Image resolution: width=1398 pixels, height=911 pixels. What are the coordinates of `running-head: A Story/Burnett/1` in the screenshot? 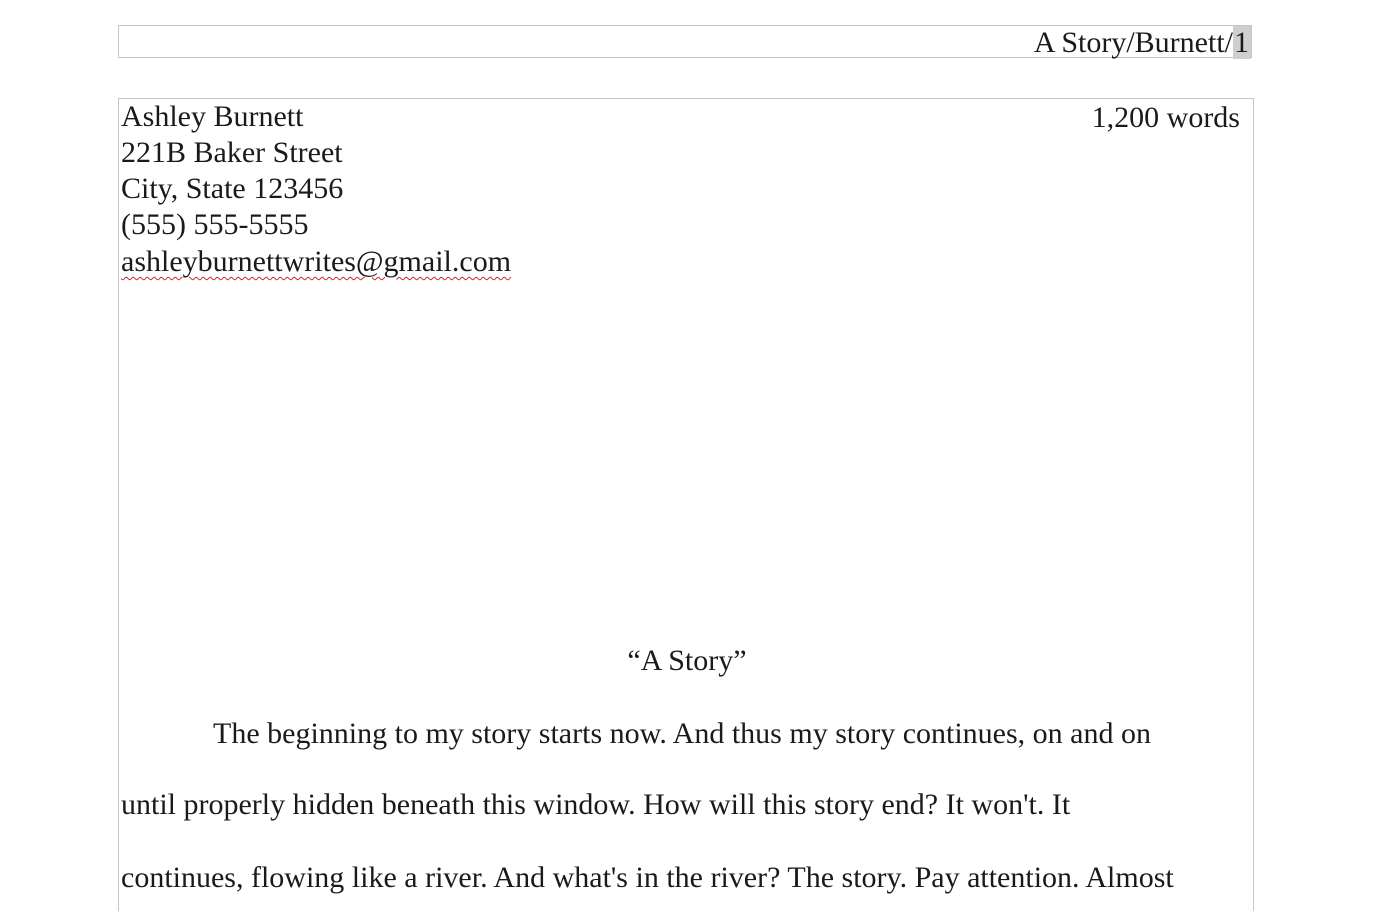 It's located at (1142, 42).